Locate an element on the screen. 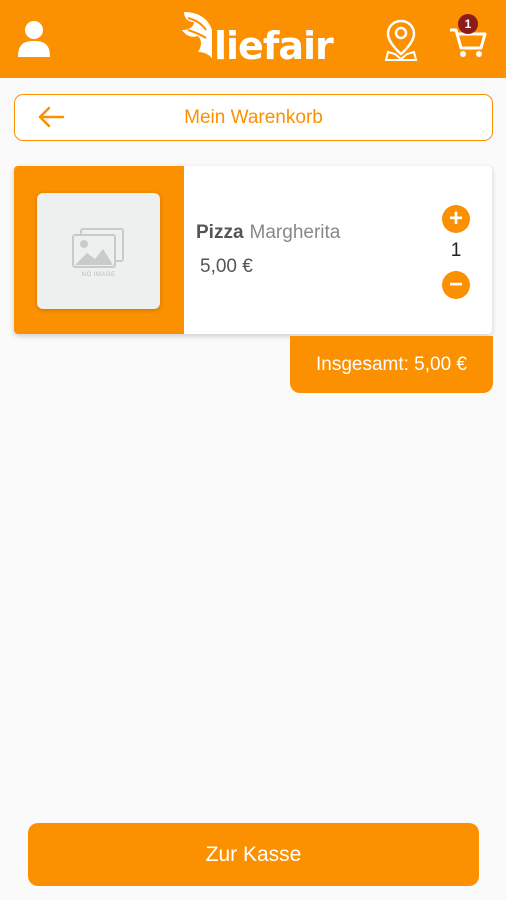  item-category: Pizza is located at coordinates (220, 232).